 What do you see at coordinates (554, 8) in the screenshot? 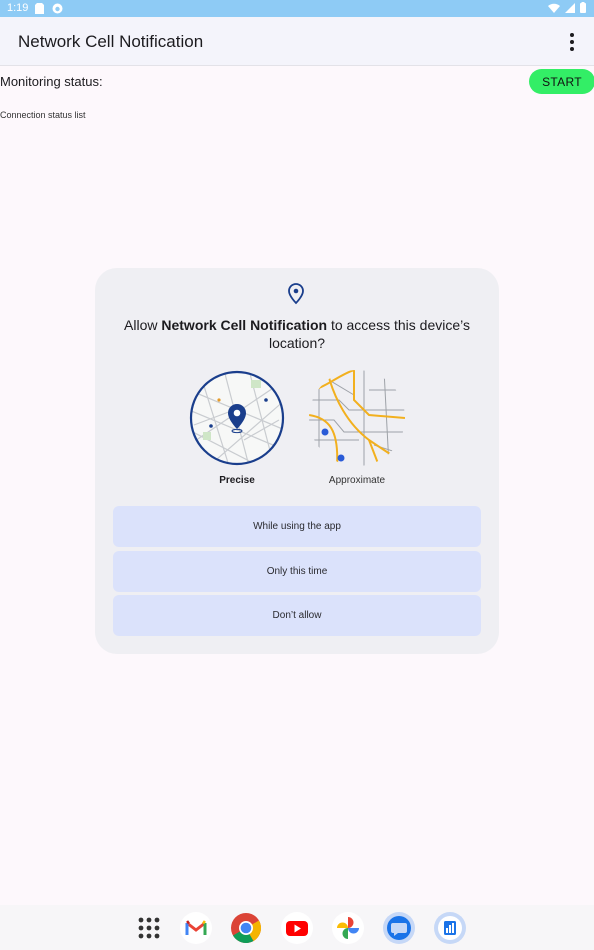
I see `wifi-icon` at bounding box center [554, 8].